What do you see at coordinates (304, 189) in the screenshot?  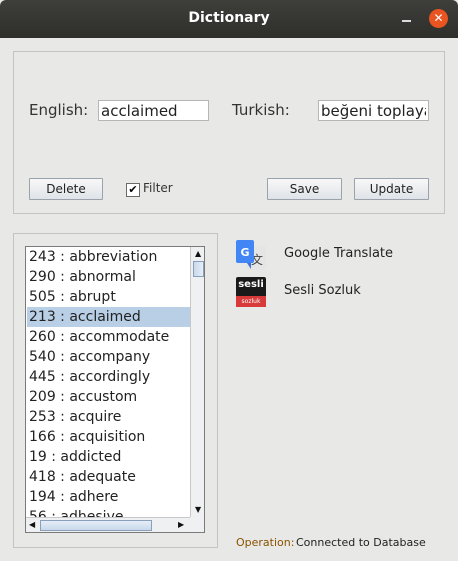 I see `save-button: Save` at bounding box center [304, 189].